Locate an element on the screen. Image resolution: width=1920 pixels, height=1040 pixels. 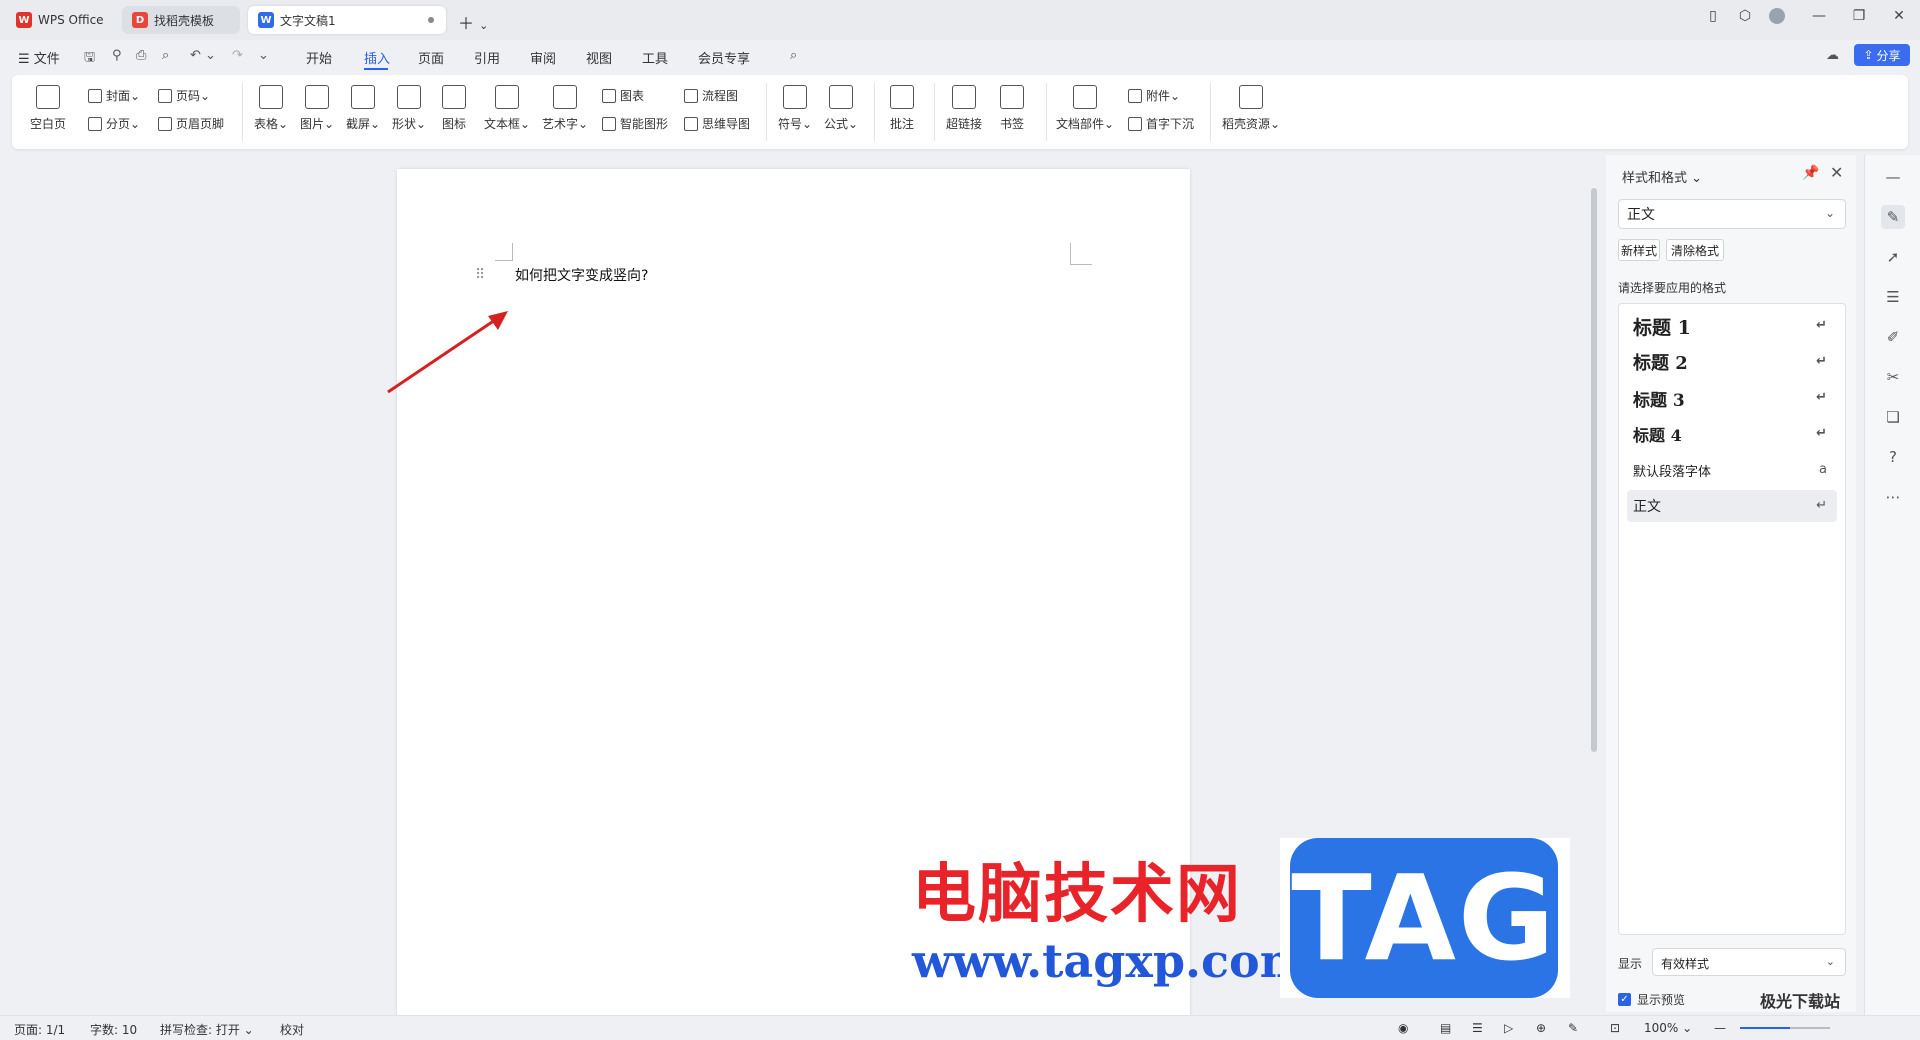
new-tab-button: ＋ ⌄ is located at coordinates (473, 22).